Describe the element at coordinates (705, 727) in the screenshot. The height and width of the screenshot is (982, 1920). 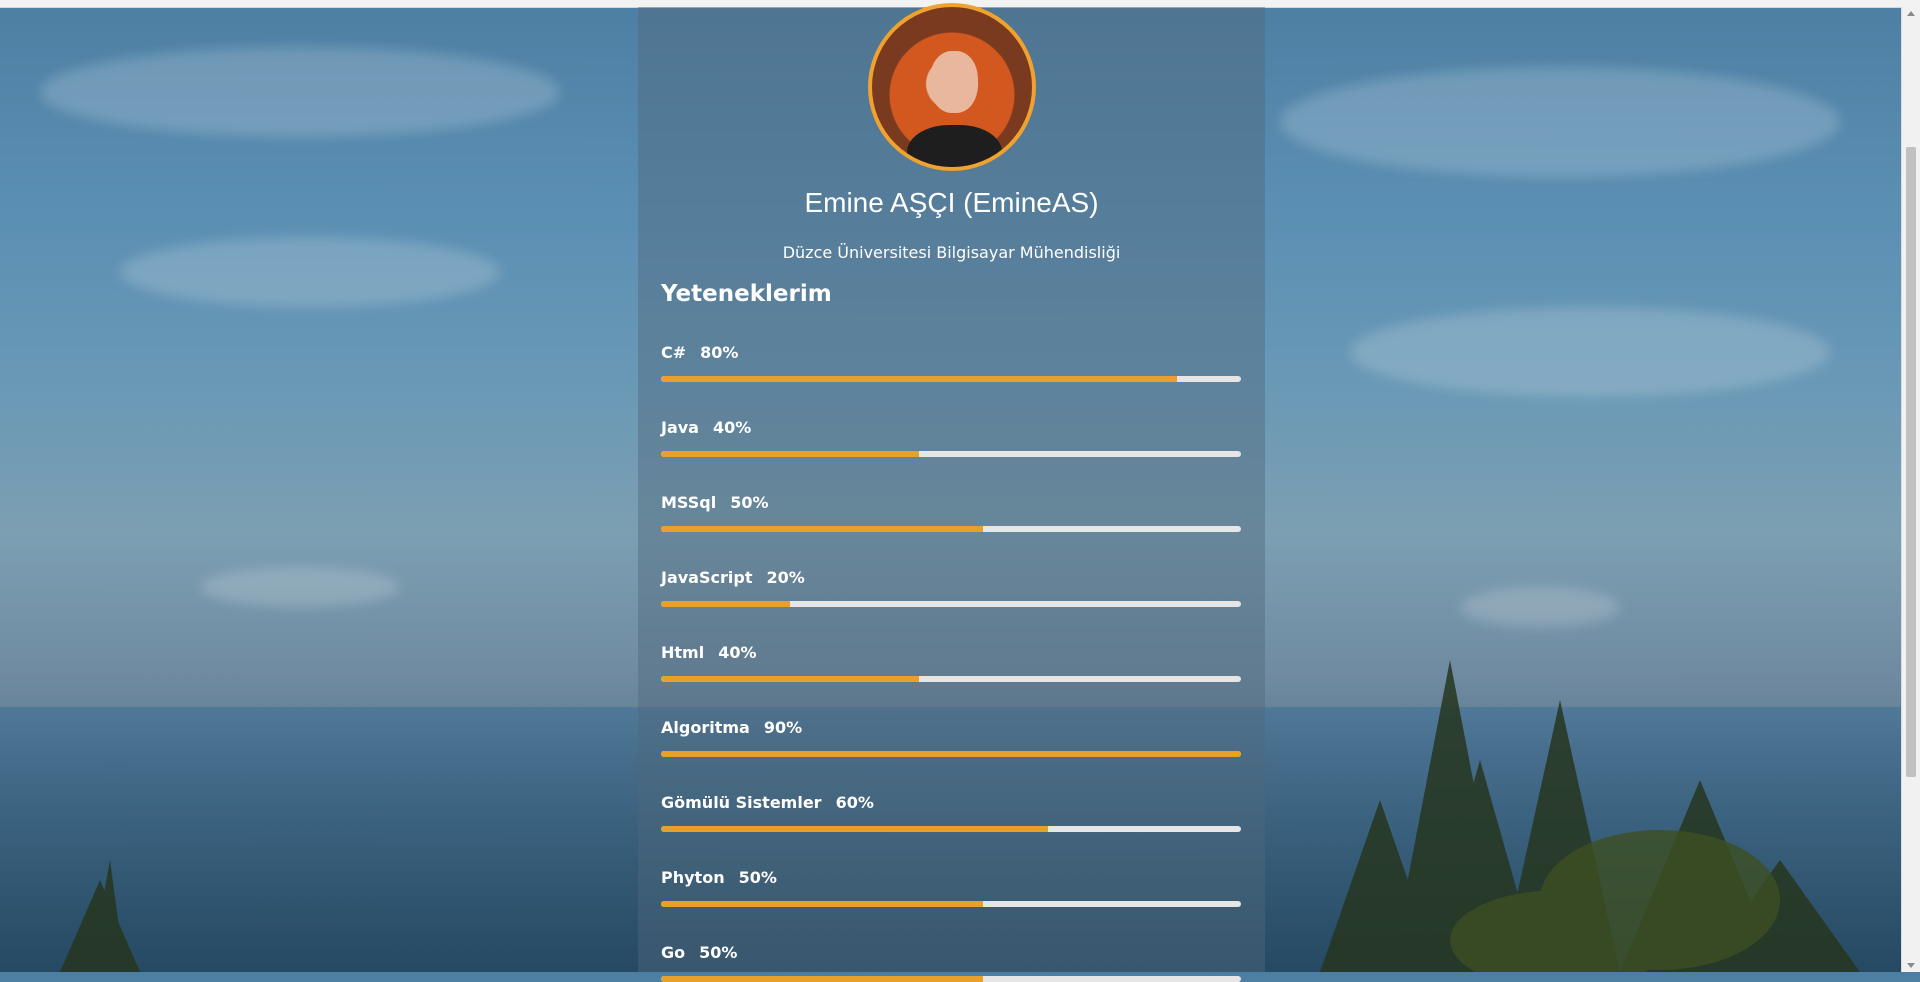
I see `skill-label: Algoritma` at that location.